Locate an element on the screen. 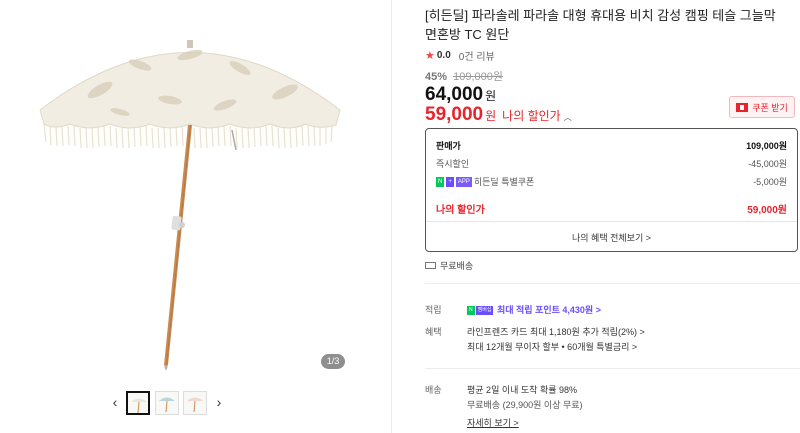  discount-percent: 45% is located at coordinates (436, 77).